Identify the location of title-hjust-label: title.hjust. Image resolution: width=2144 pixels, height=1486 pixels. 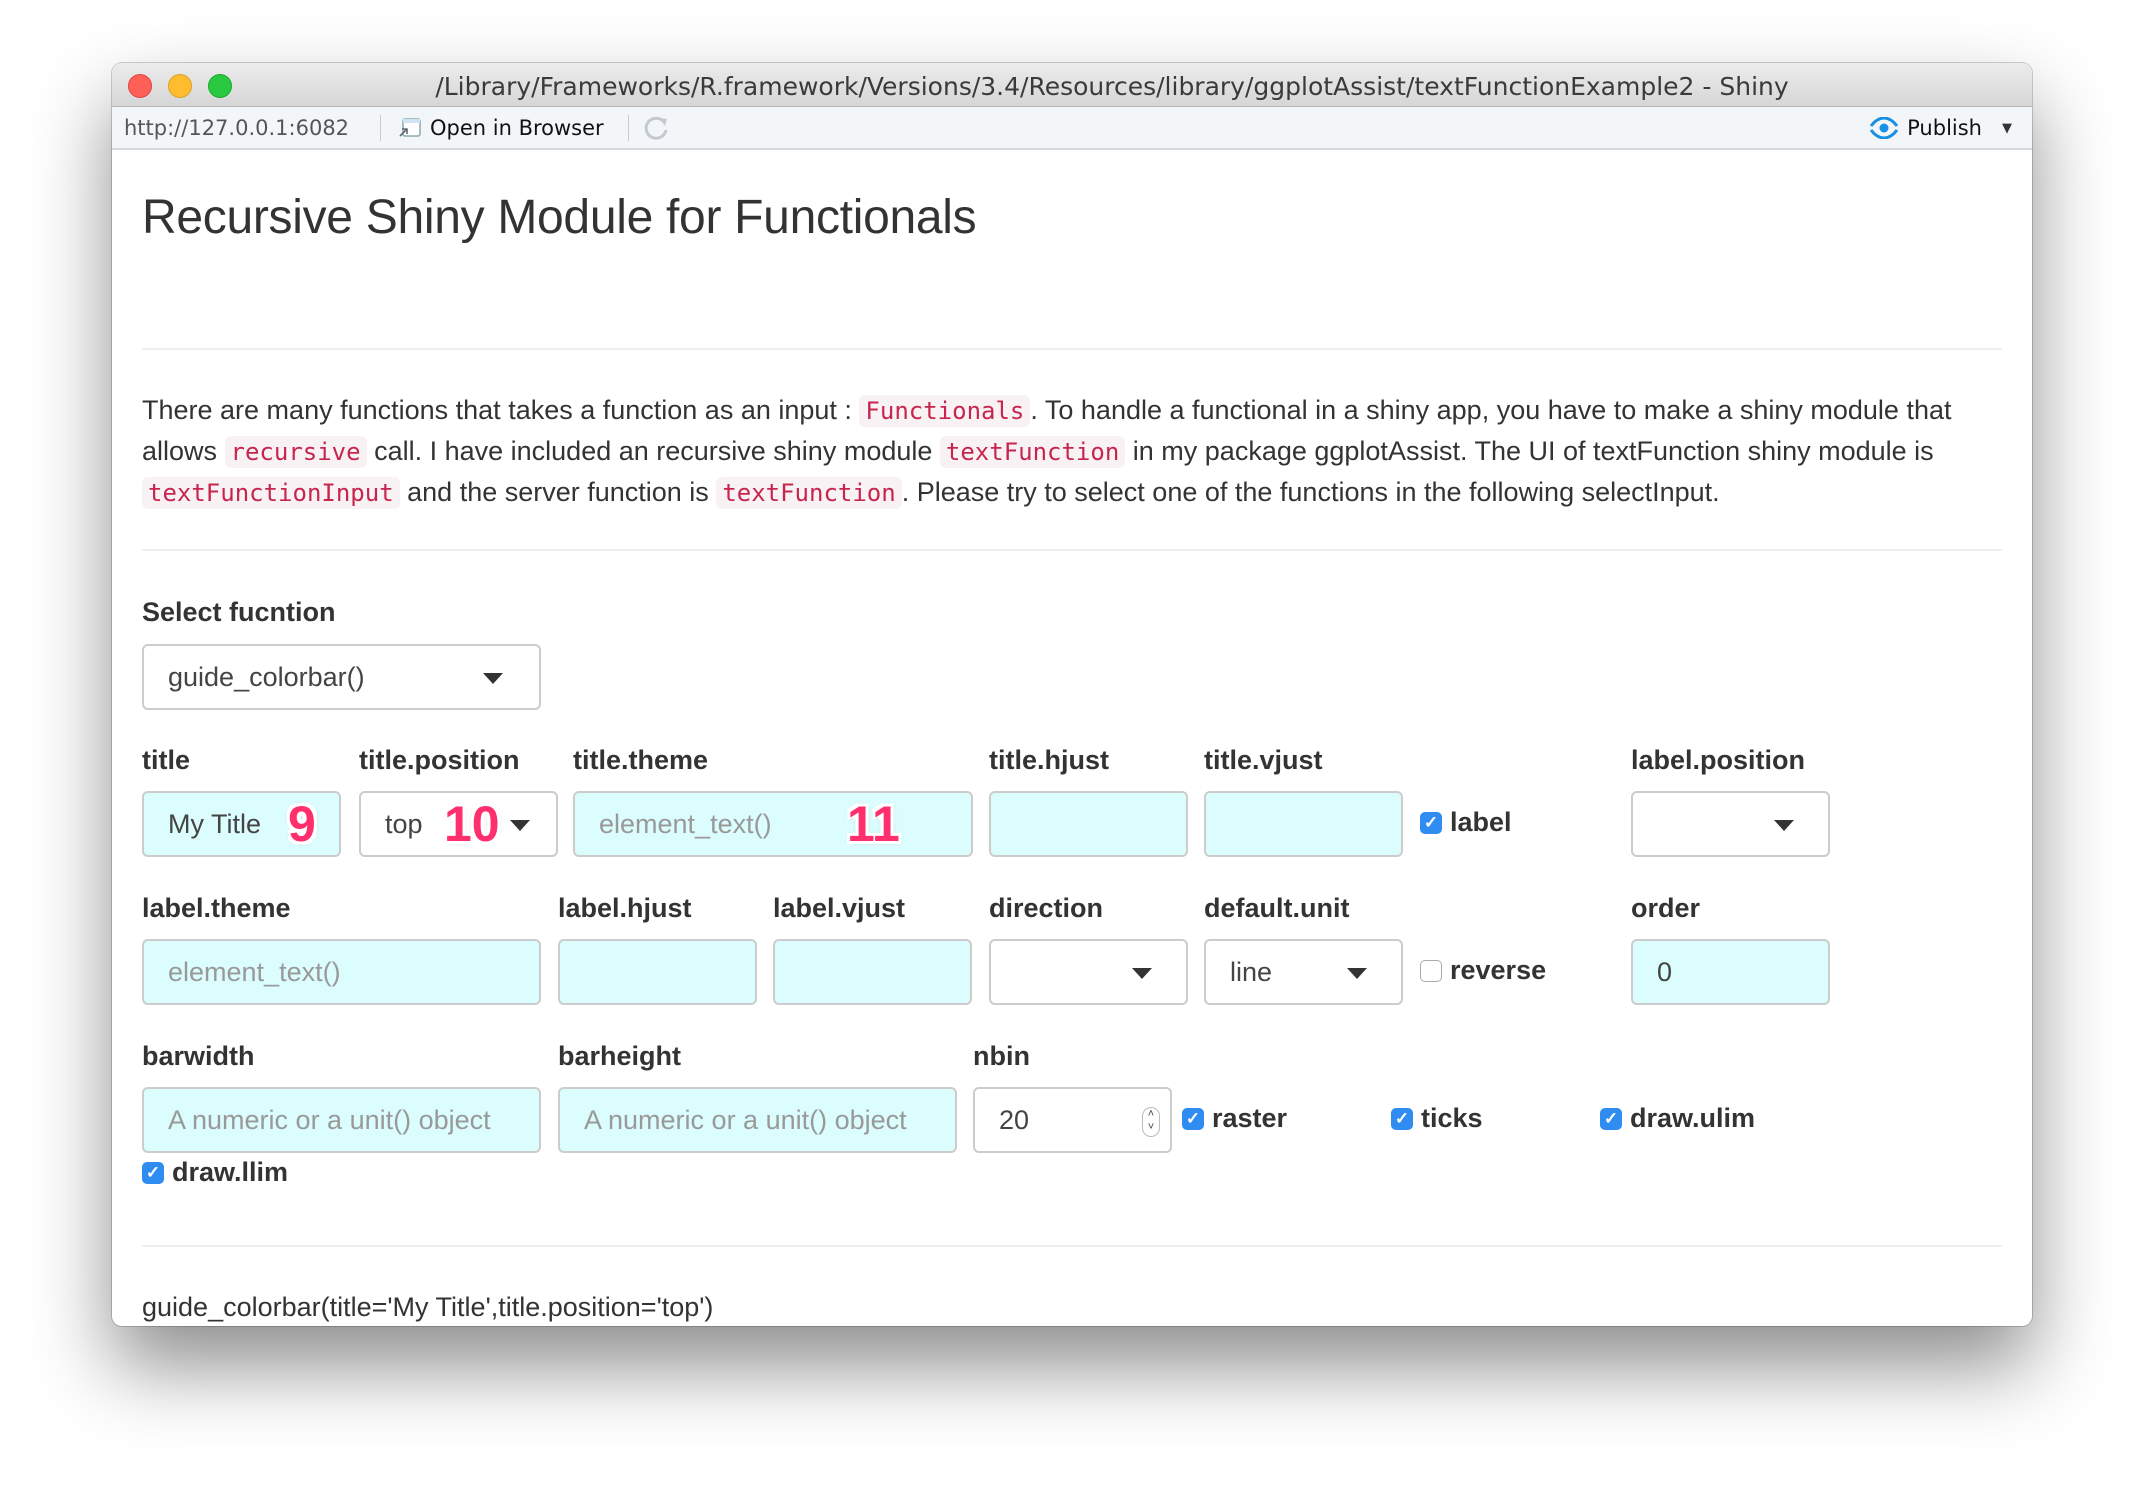
(1049, 760).